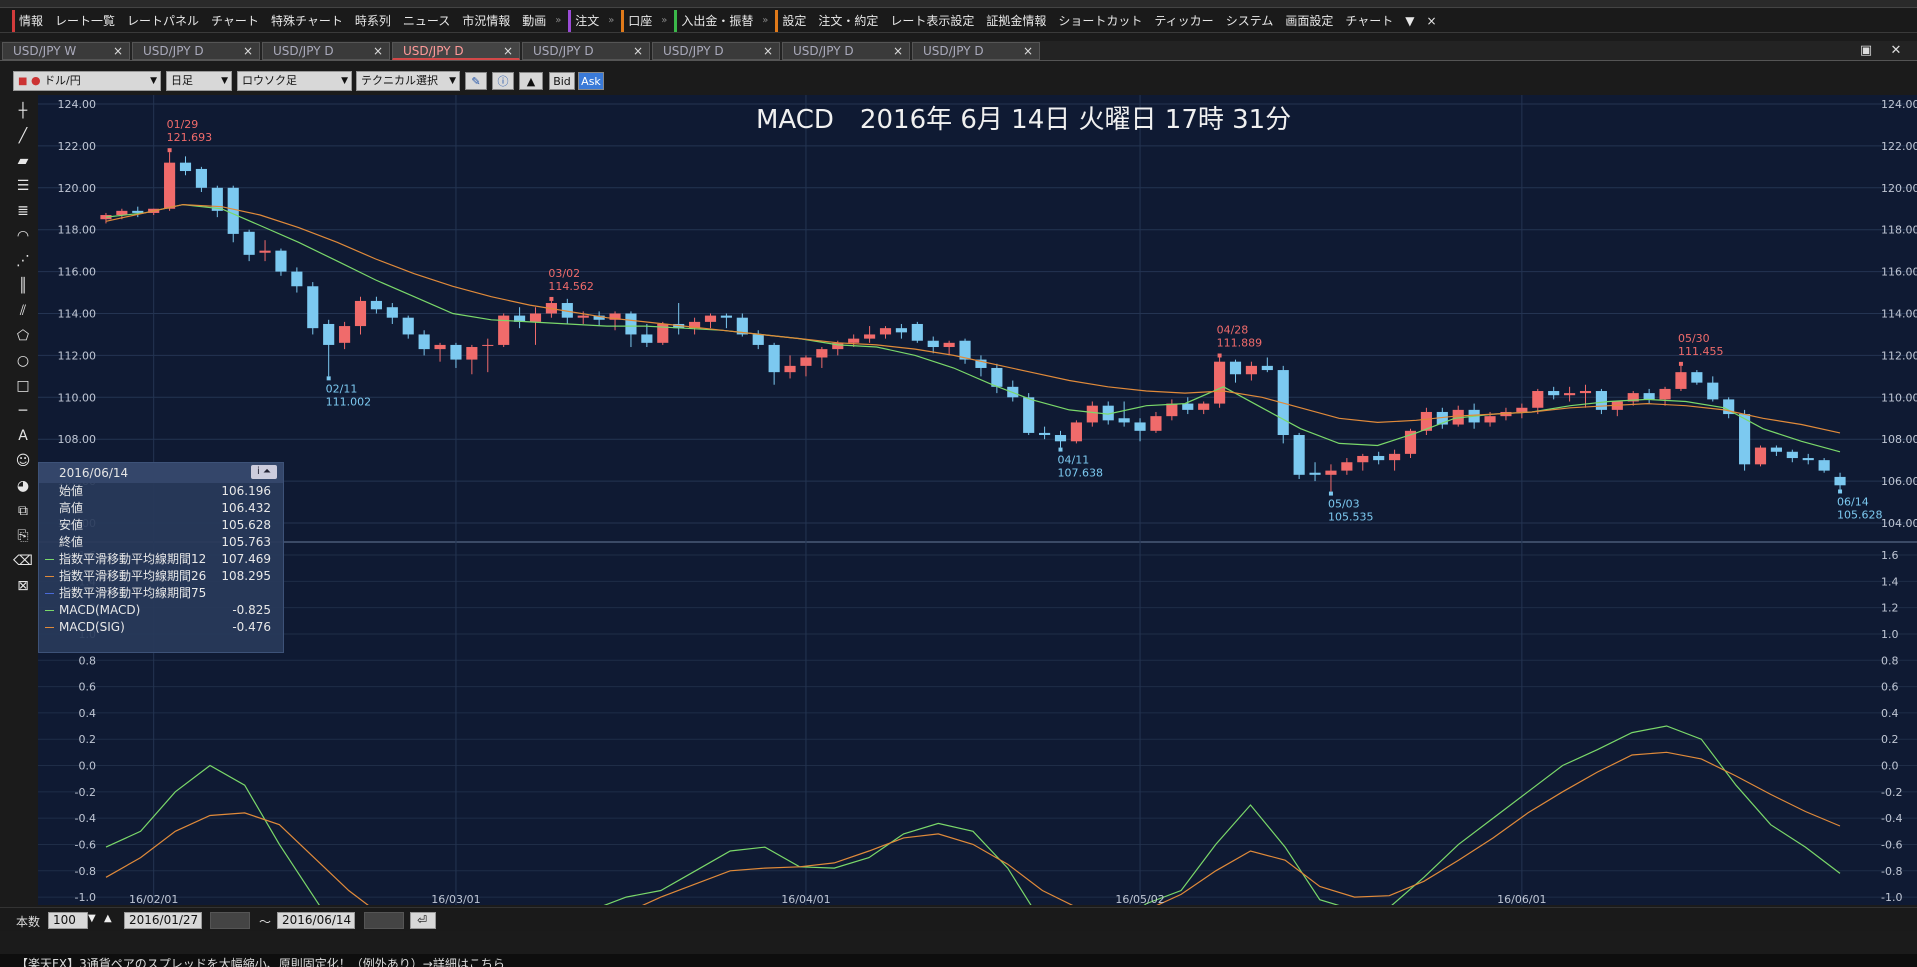 Image resolution: width=1917 pixels, height=967 pixels. Describe the element at coordinates (1431, 21) in the screenshot. I see `menu-close-icon: ×` at that location.